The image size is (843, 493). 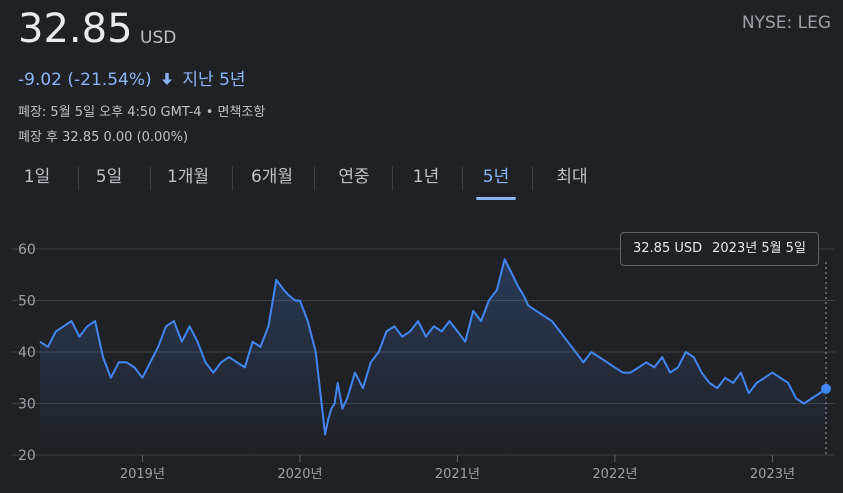 I want to click on y-tick-label: 50, so click(x=27, y=302).